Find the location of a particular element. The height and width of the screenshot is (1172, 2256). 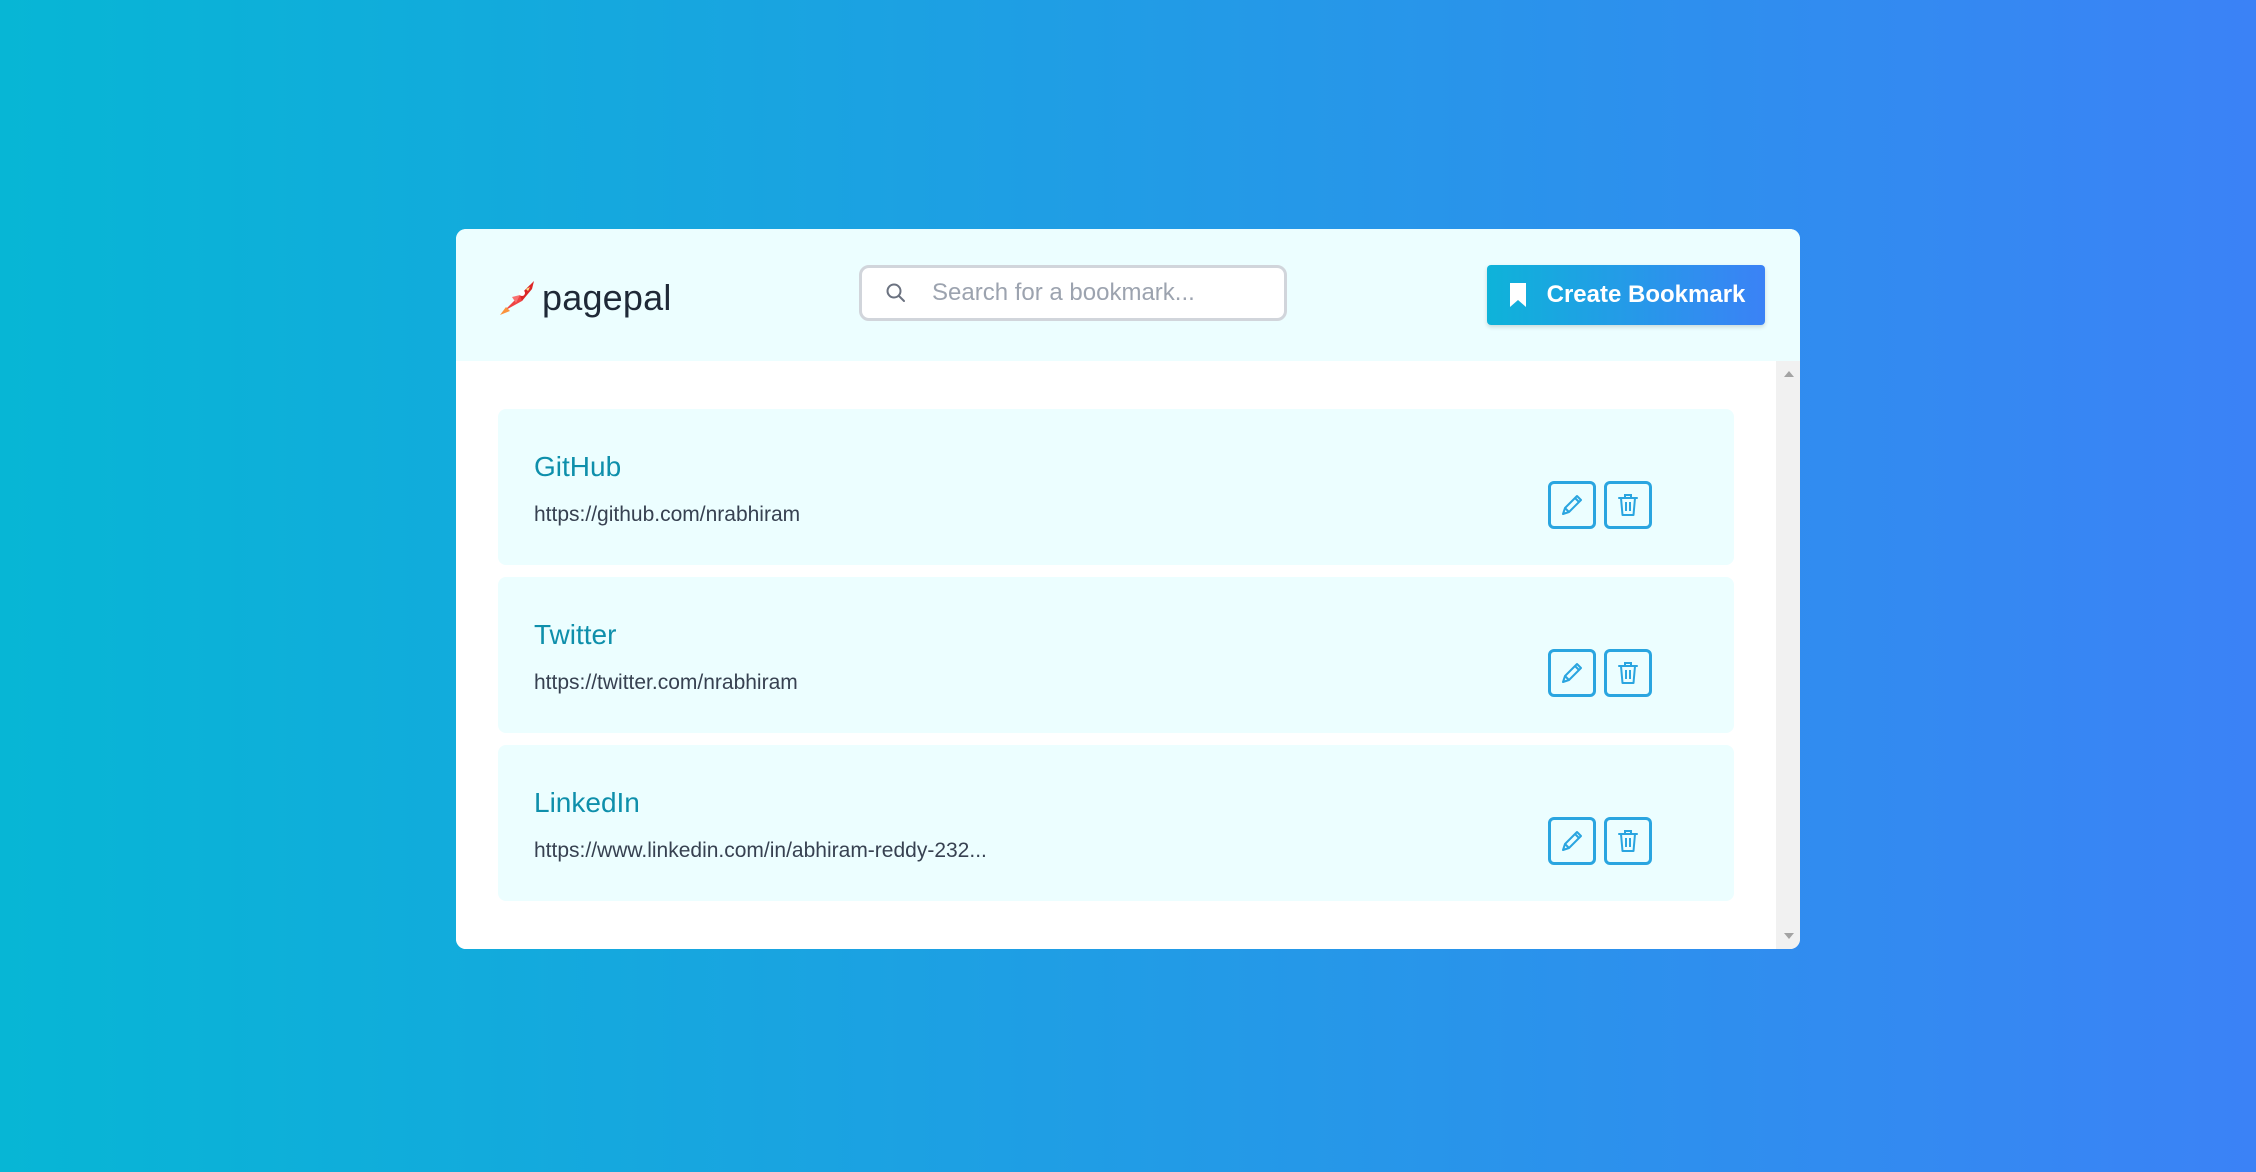

scroll-down-arrow-icon is located at coordinates (1789, 936).